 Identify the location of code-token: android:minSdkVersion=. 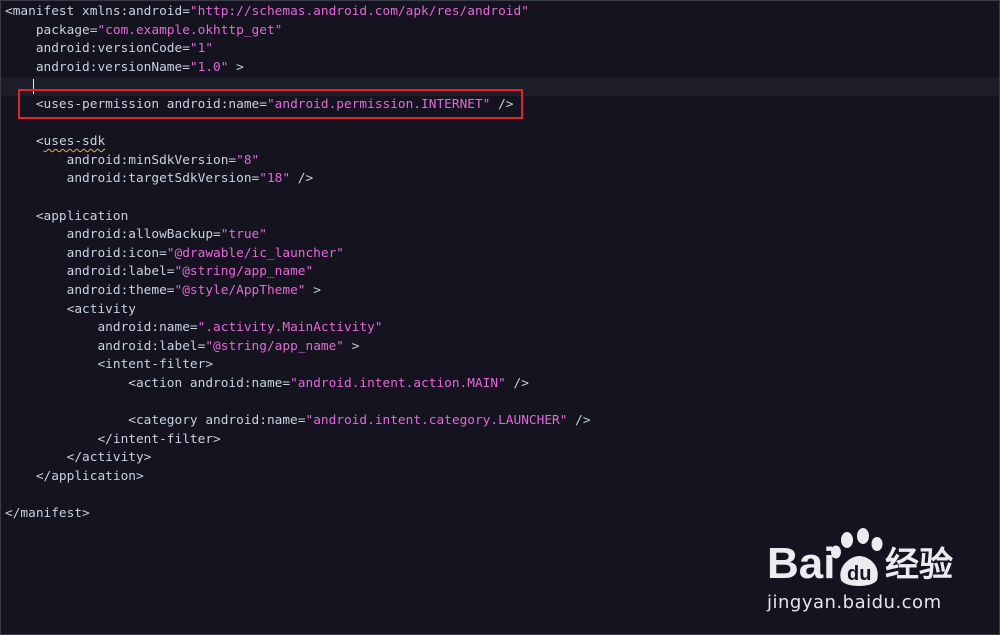
(121, 160).